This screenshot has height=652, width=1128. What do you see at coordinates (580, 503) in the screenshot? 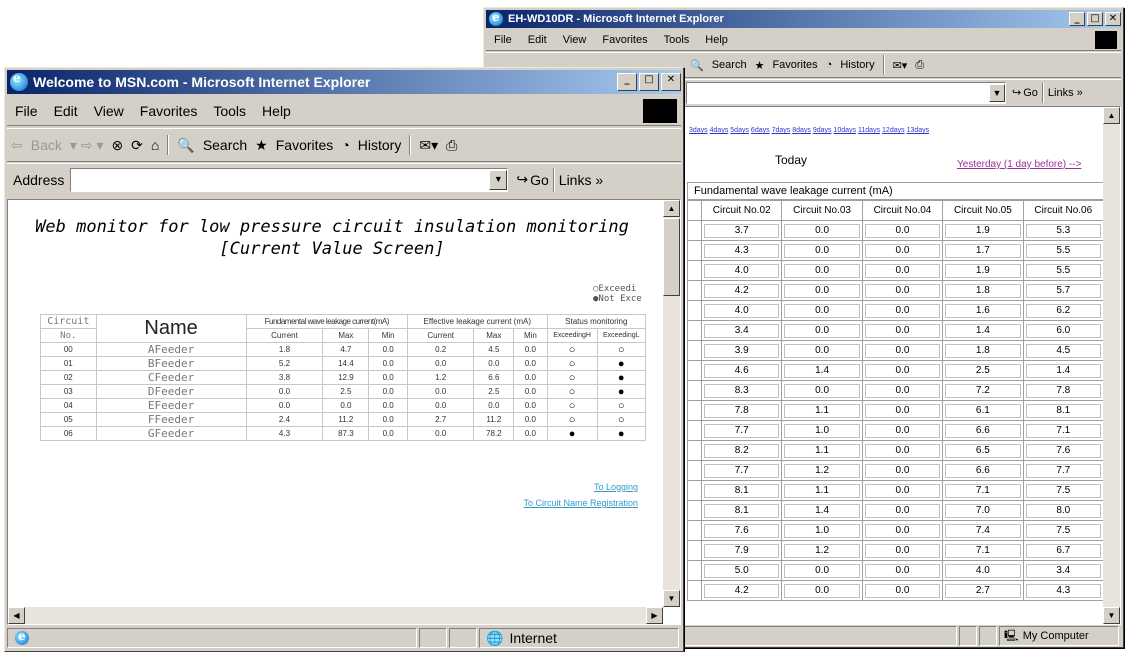
I see `registration-link: To Circuit Name Registration` at bounding box center [580, 503].